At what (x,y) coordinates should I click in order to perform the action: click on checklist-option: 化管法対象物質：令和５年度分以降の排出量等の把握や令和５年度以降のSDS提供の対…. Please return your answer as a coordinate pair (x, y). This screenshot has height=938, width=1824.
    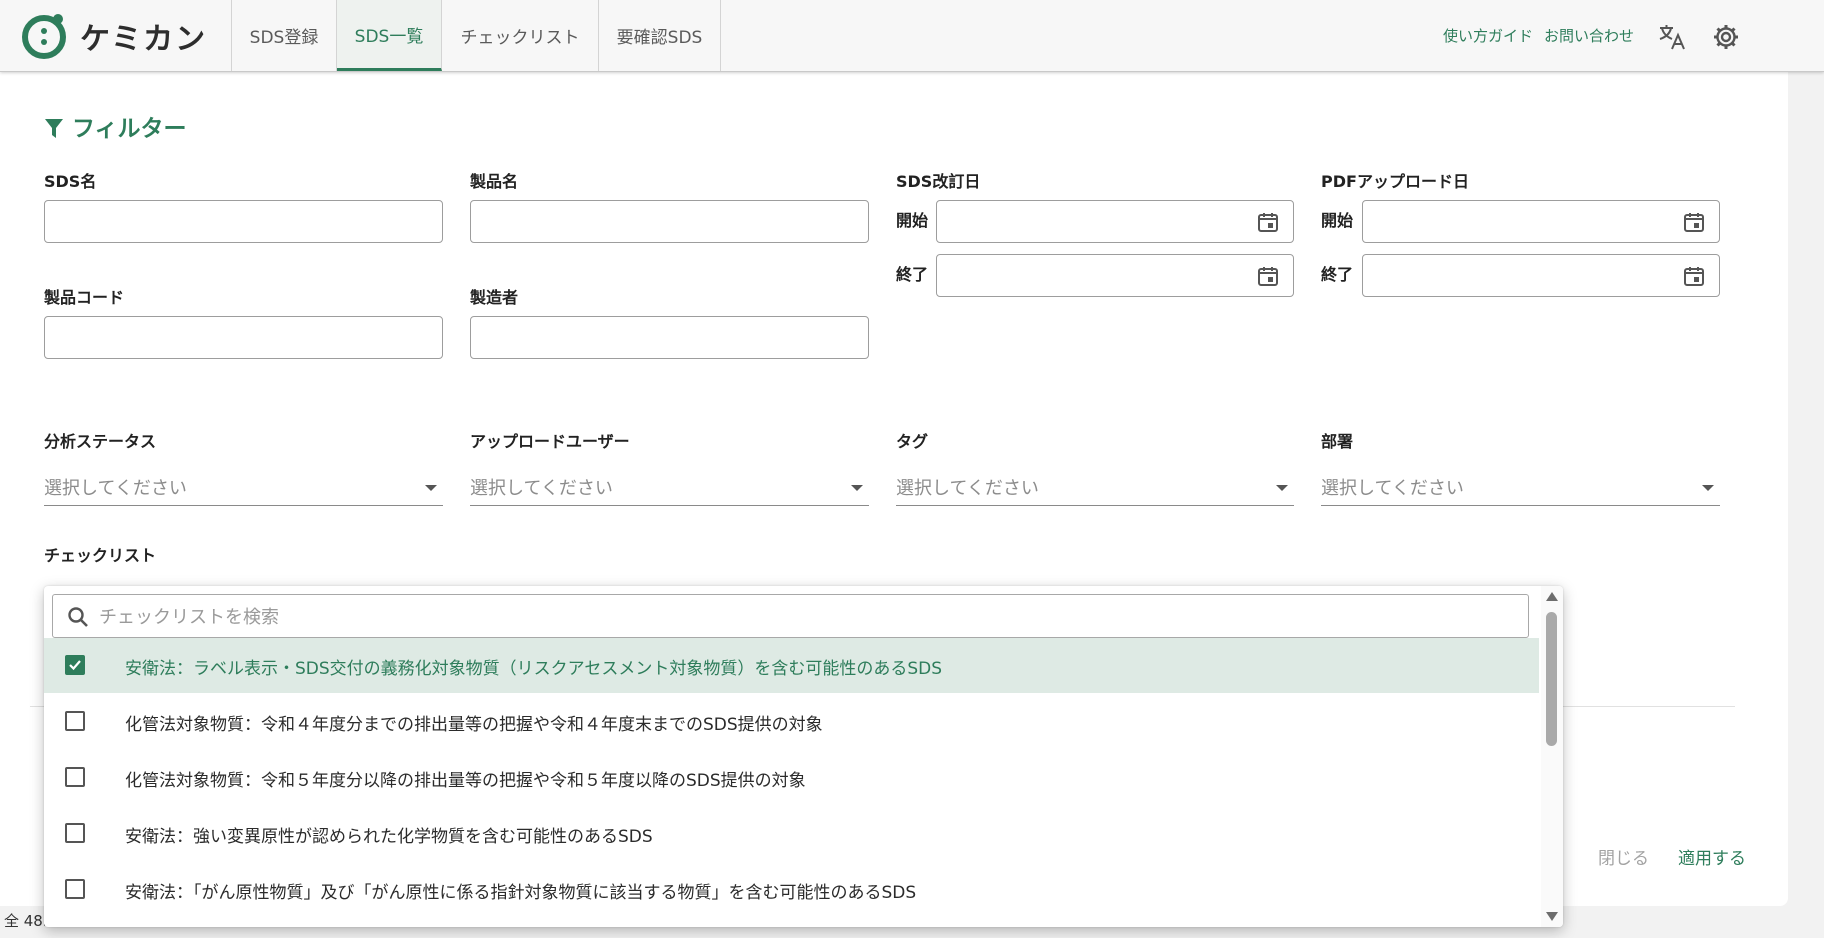
    Looking at the image, I should click on (791, 777).